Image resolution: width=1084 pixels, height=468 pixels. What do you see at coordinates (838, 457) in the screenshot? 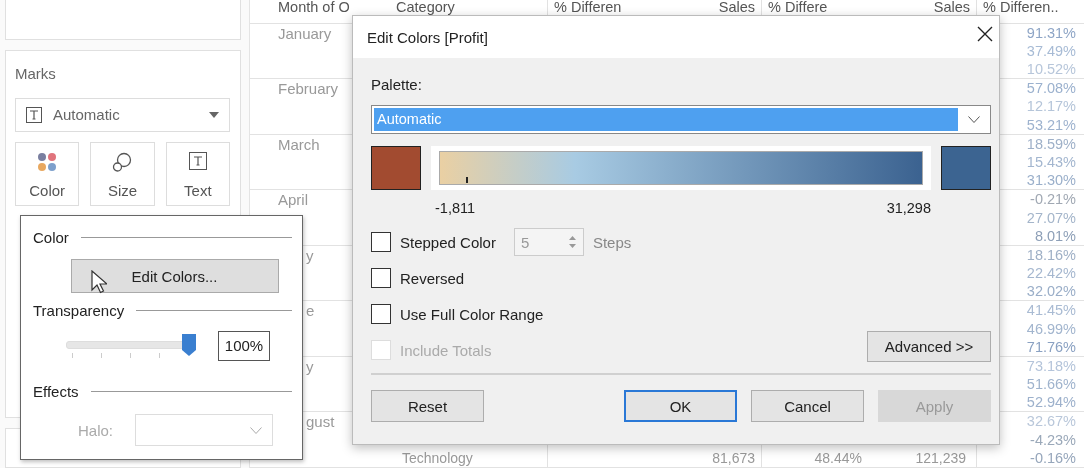
I see `table-cell: 48.44%` at bounding box center [838, 457].